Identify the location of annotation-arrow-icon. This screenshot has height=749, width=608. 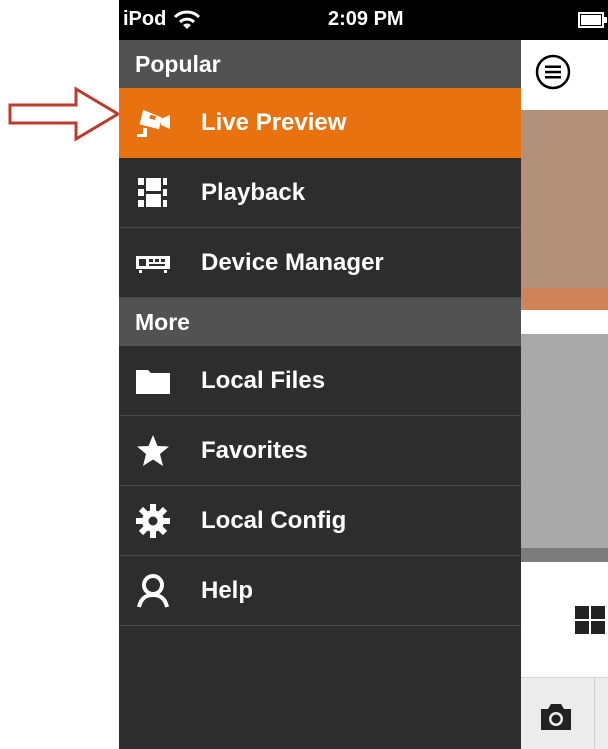
(64, 114).